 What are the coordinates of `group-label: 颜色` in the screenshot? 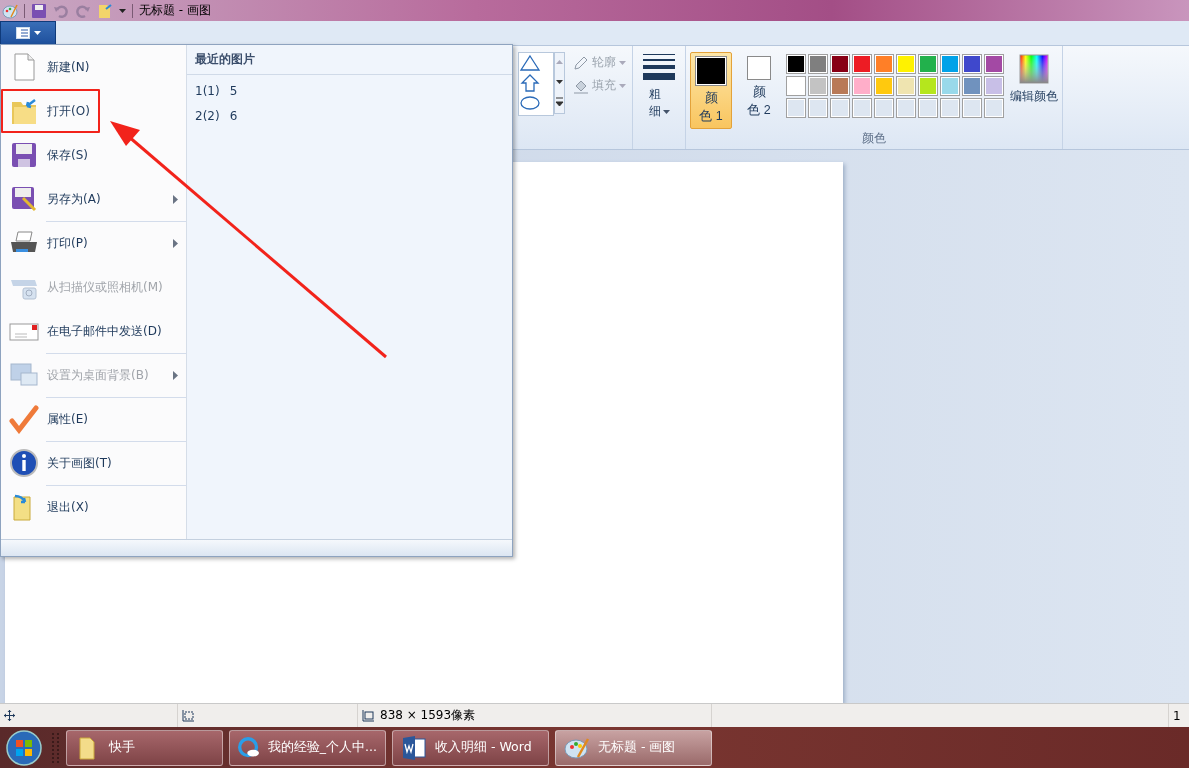 It's located at (874, 138).